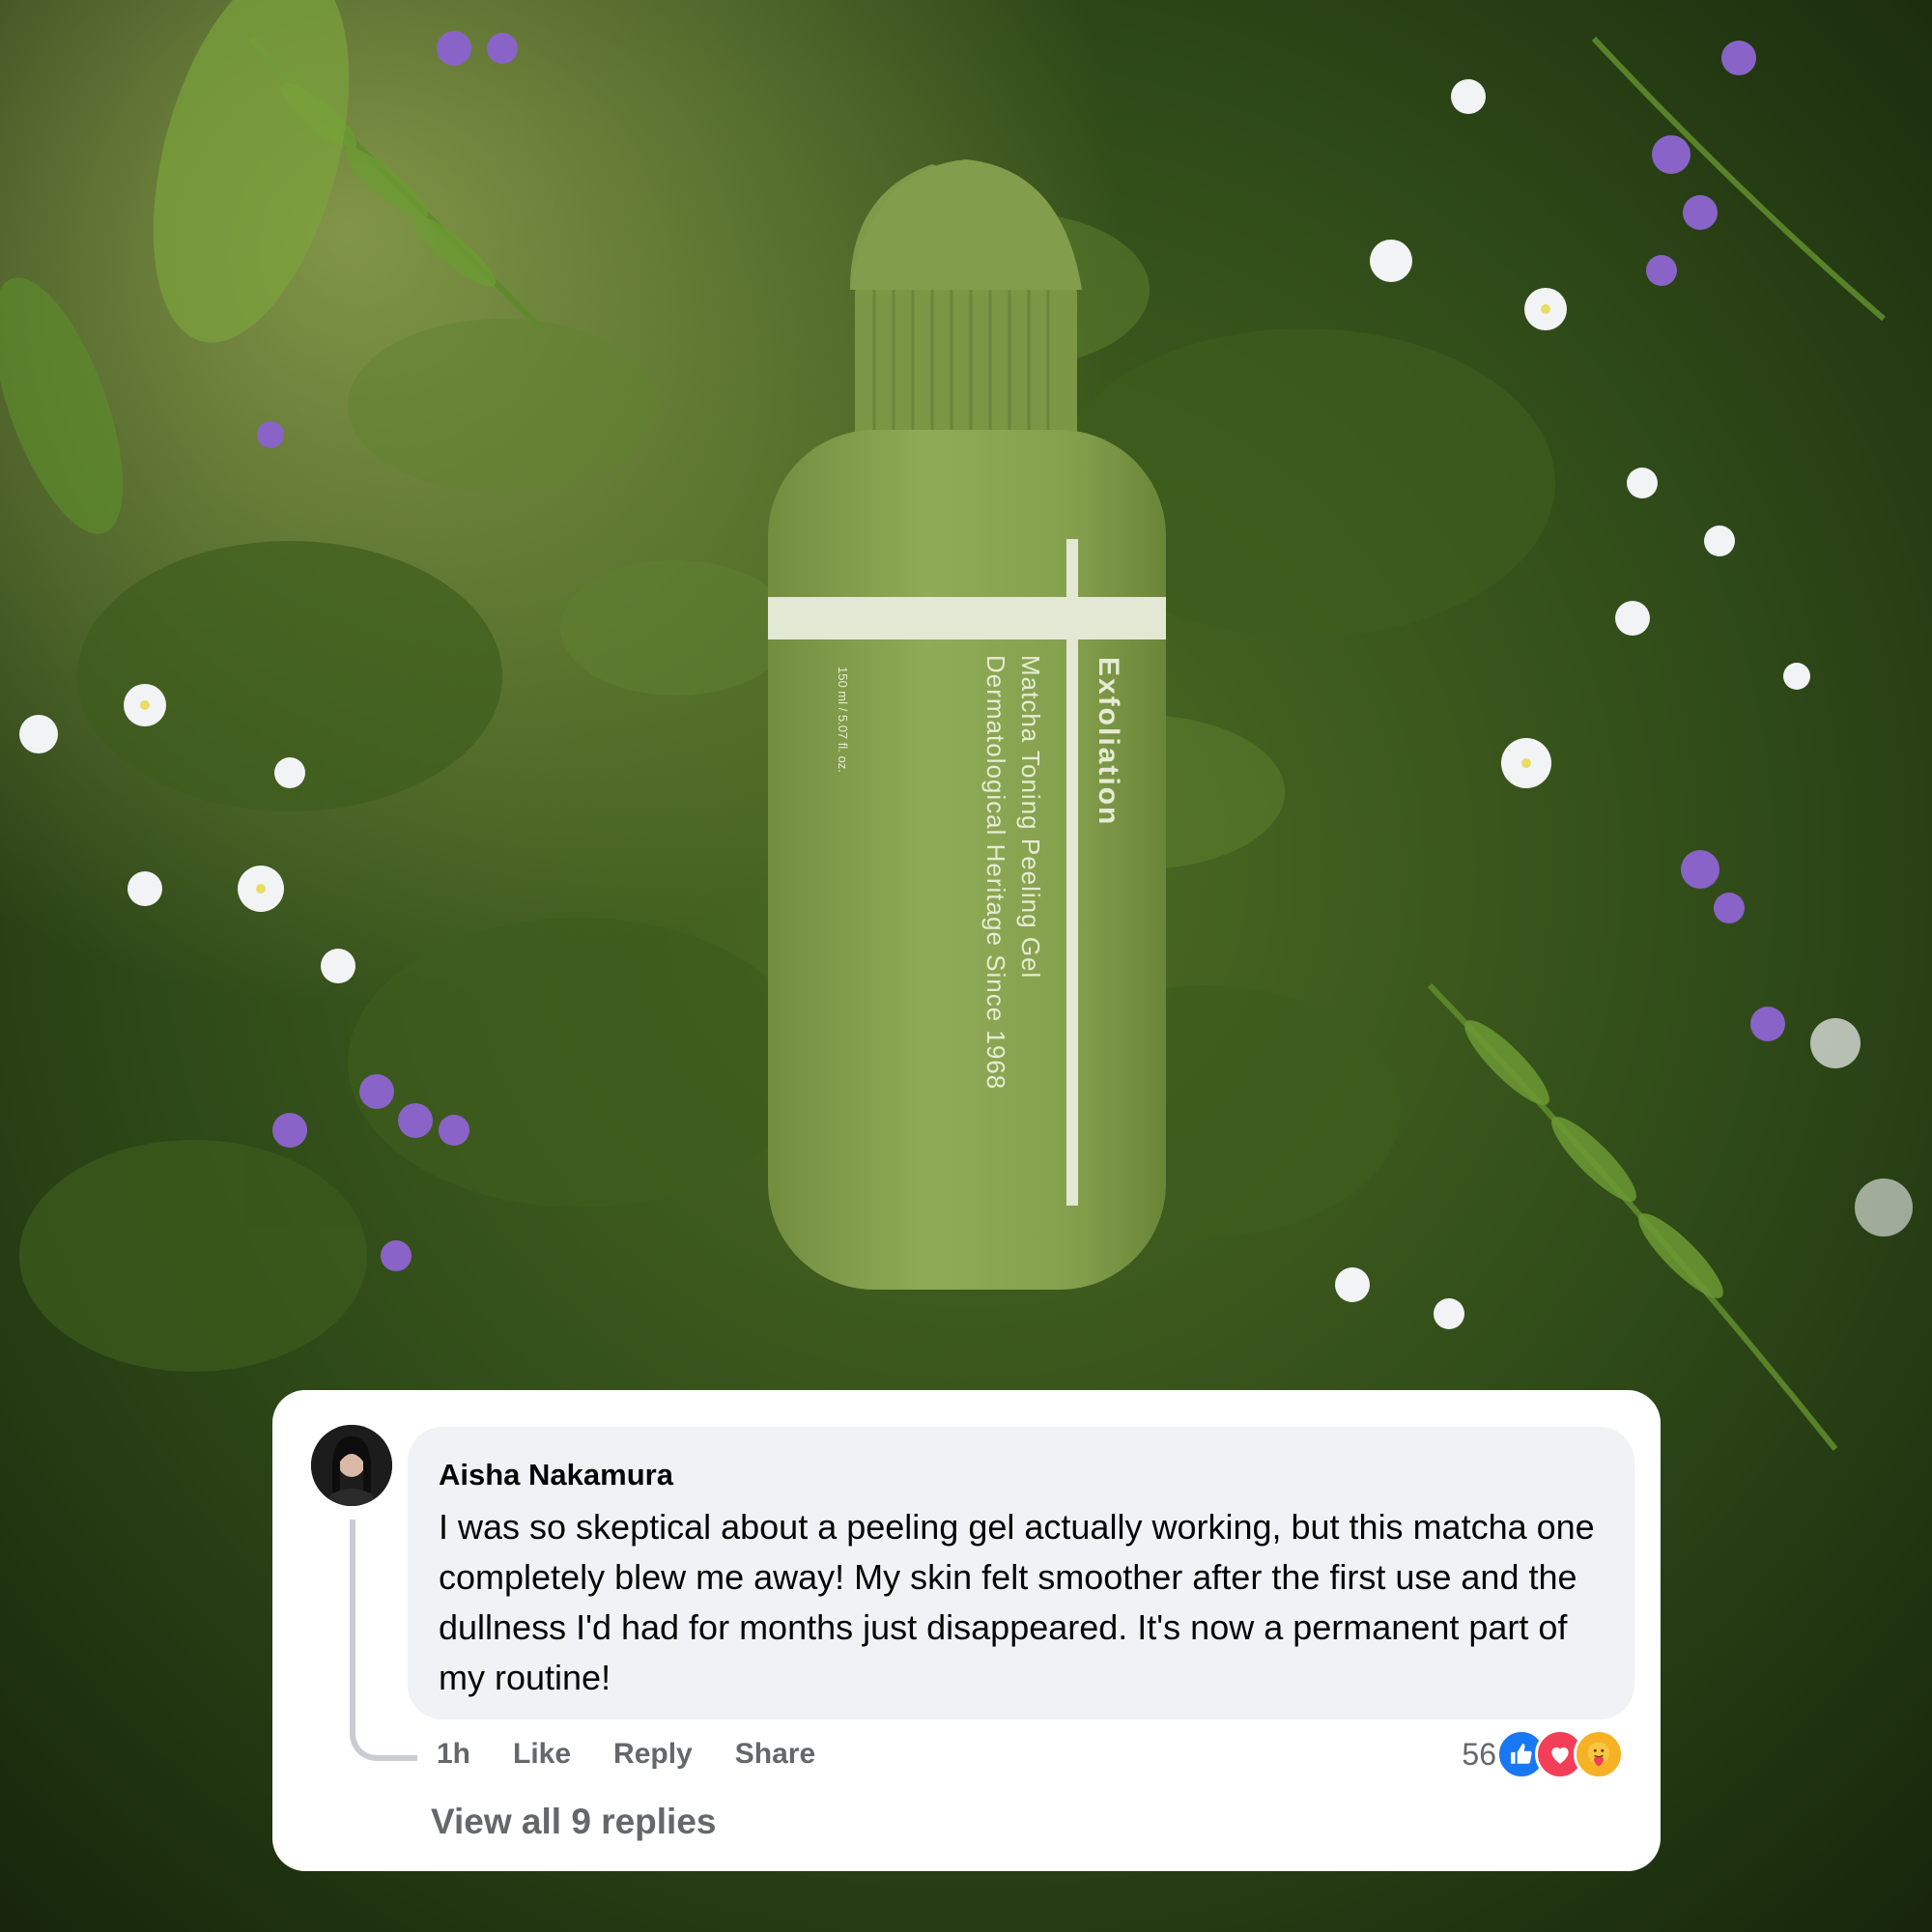  I want to click on reaction-count: 56, so click(1479, 1754).